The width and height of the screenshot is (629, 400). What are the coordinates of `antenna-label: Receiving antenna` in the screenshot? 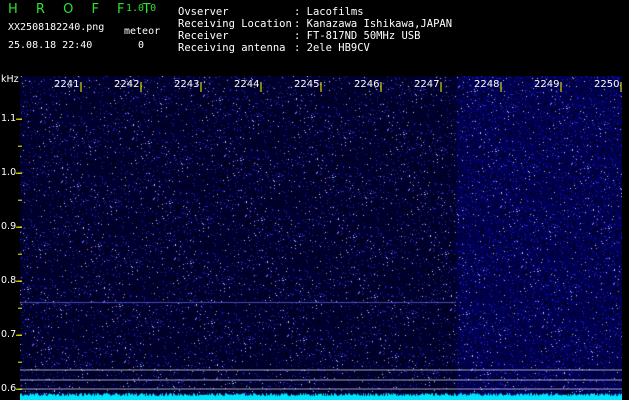 It's located at (232, 48).